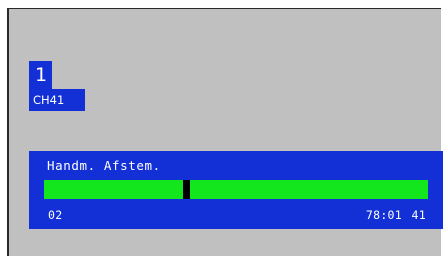 The height and width of the screenshot is (257, 443). I want to click on channel-number: 1, so click(41, 75).